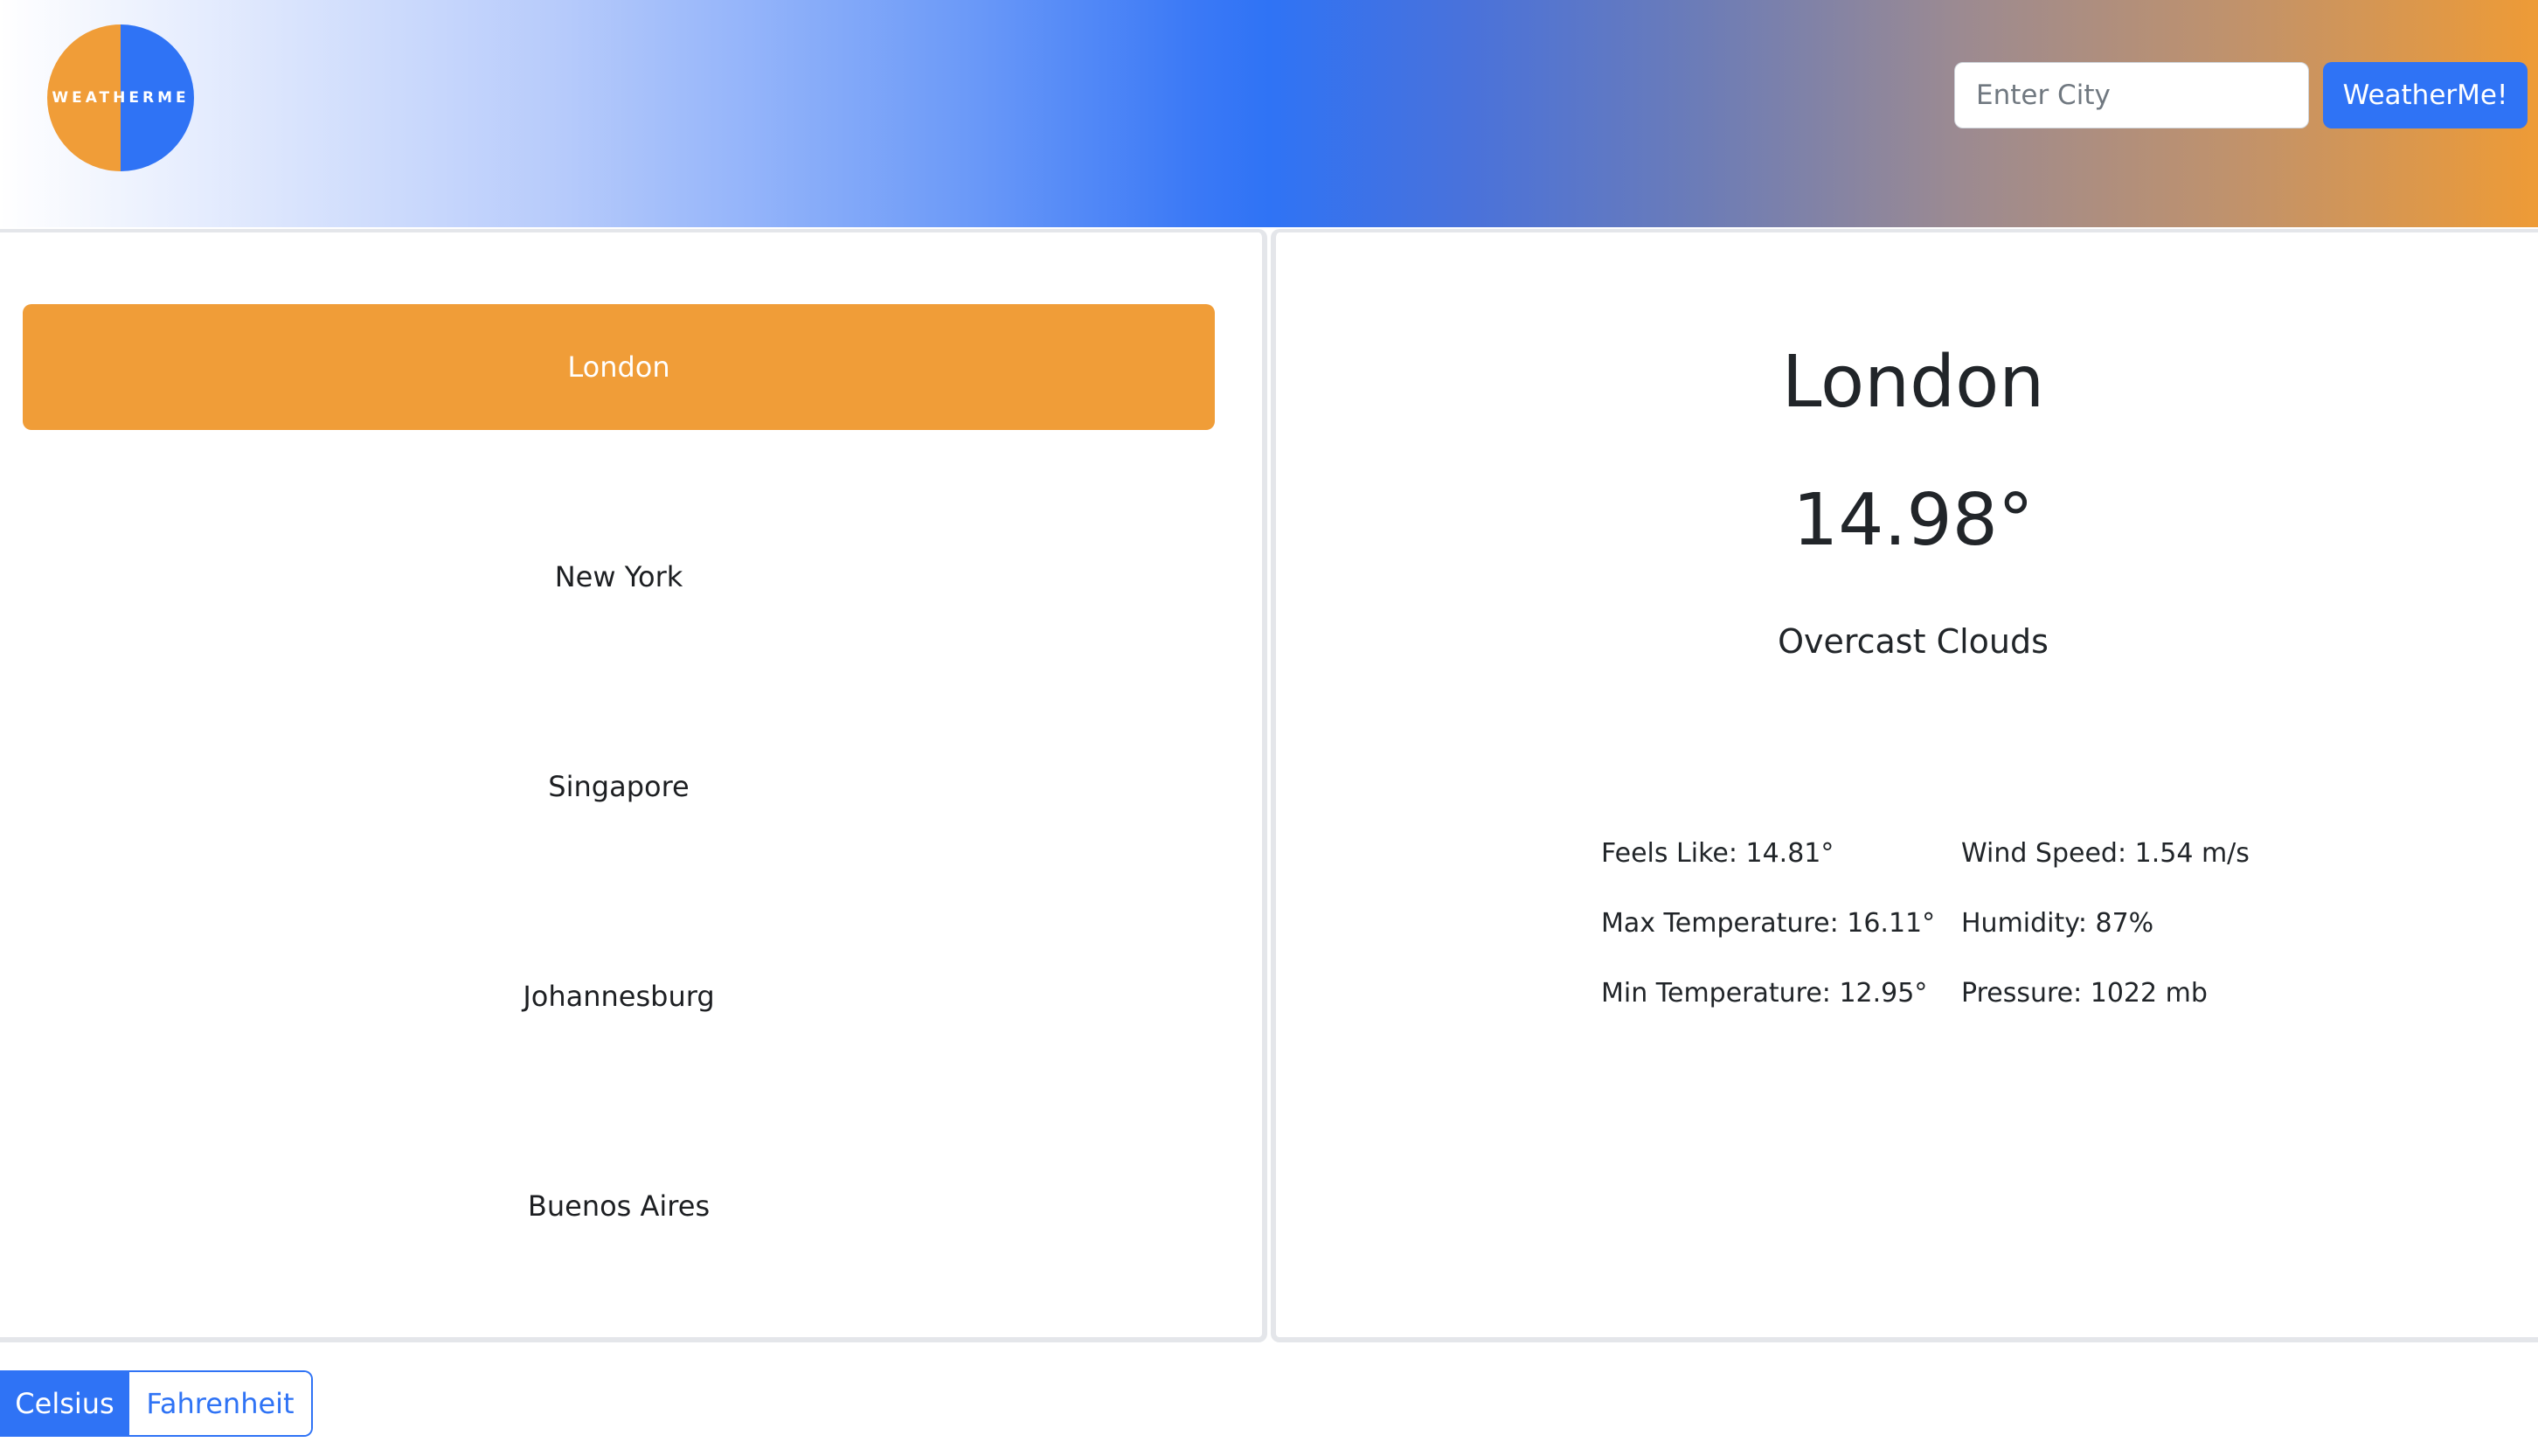 This screenshot has width=2538, height=1456. What do you see at coordinates (2106, 853) in the screenshot?
I see `wind-speed-stat: Wind Speed: 1.54 m/s` at bounding box center [2106, 853].